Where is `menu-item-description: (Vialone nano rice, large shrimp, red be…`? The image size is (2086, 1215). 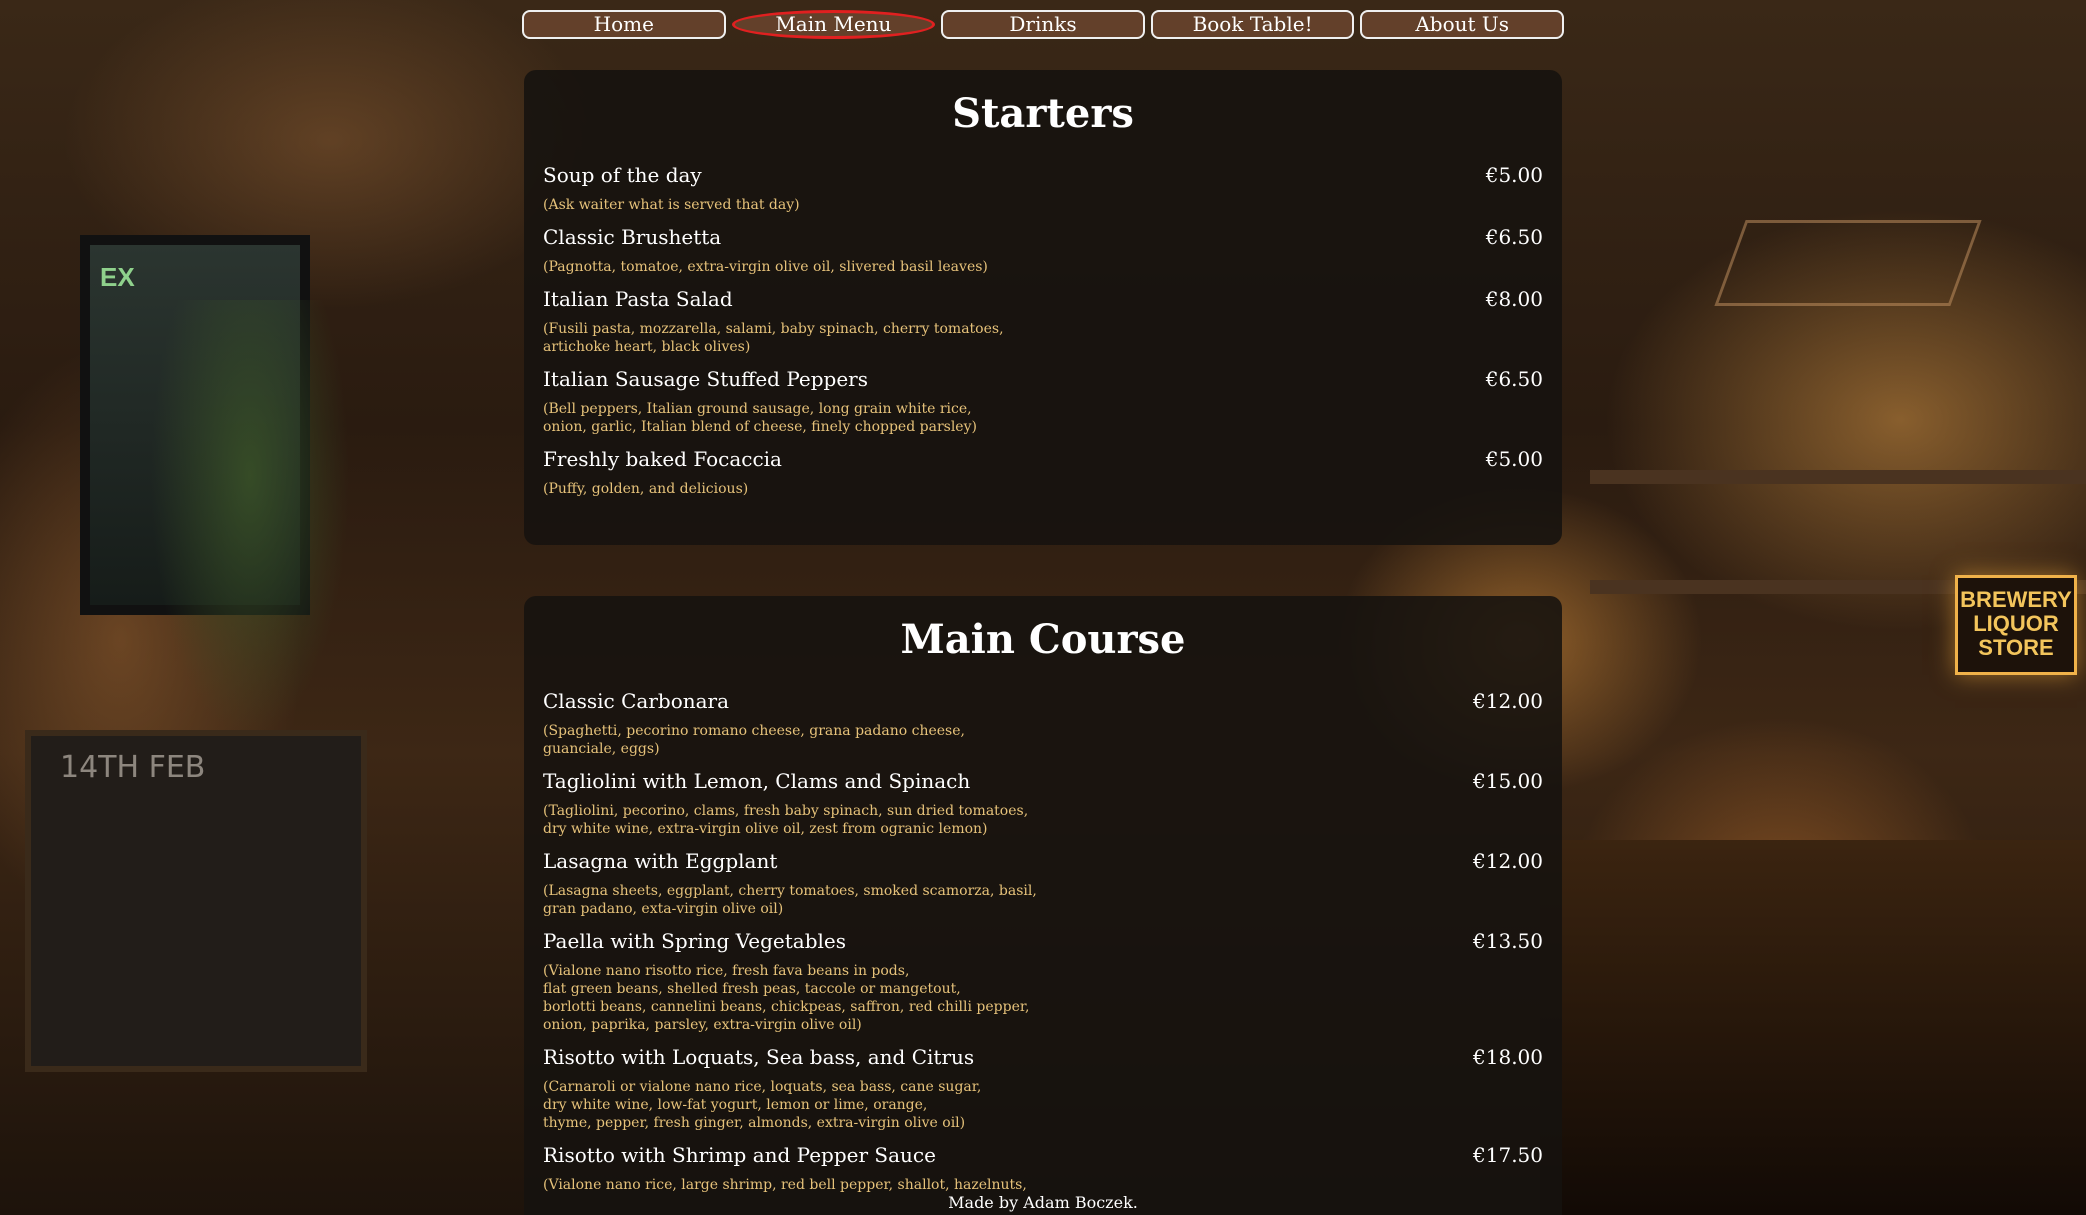
menu-item-description: (Vialone nano rice, large shrimp, red be… is located at coordinates (785, 1185).